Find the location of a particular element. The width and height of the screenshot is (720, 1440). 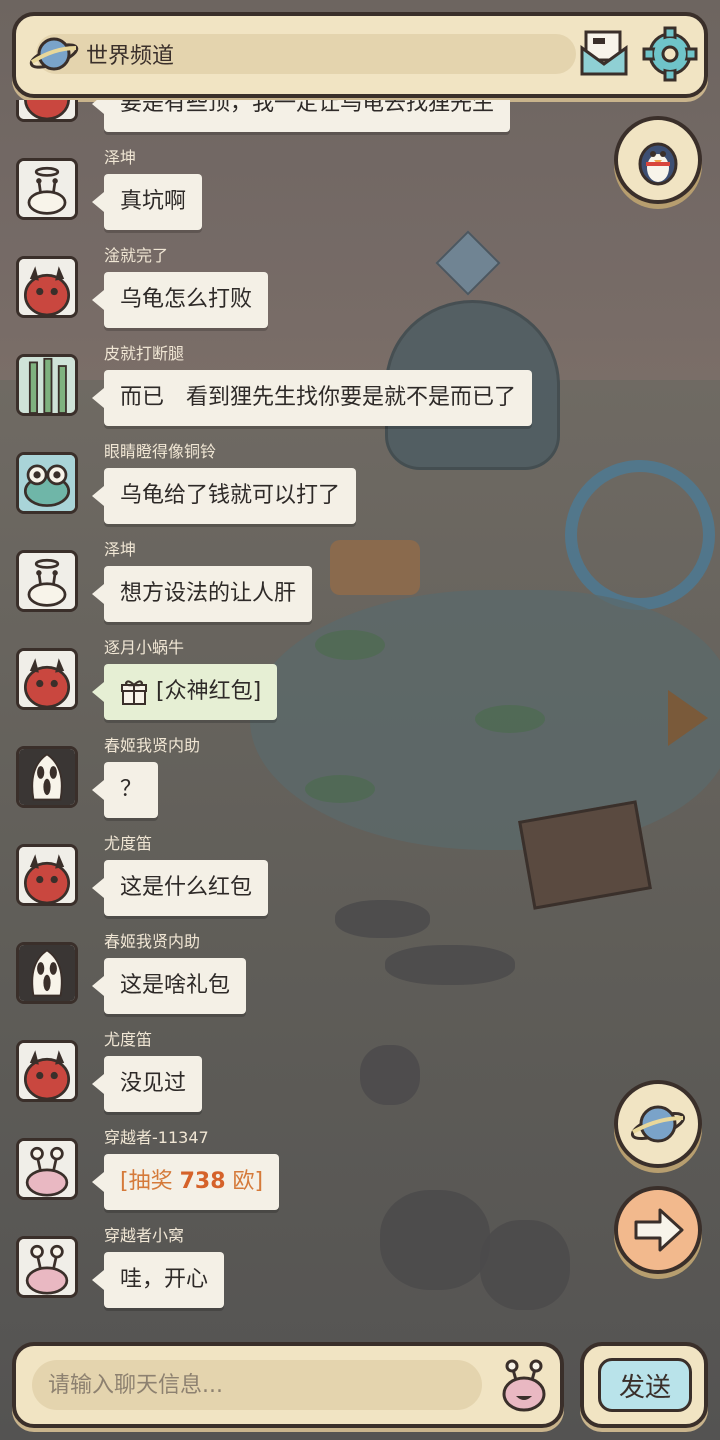

red-packet-label: [众神红包] is located at coordinates (209, 691).